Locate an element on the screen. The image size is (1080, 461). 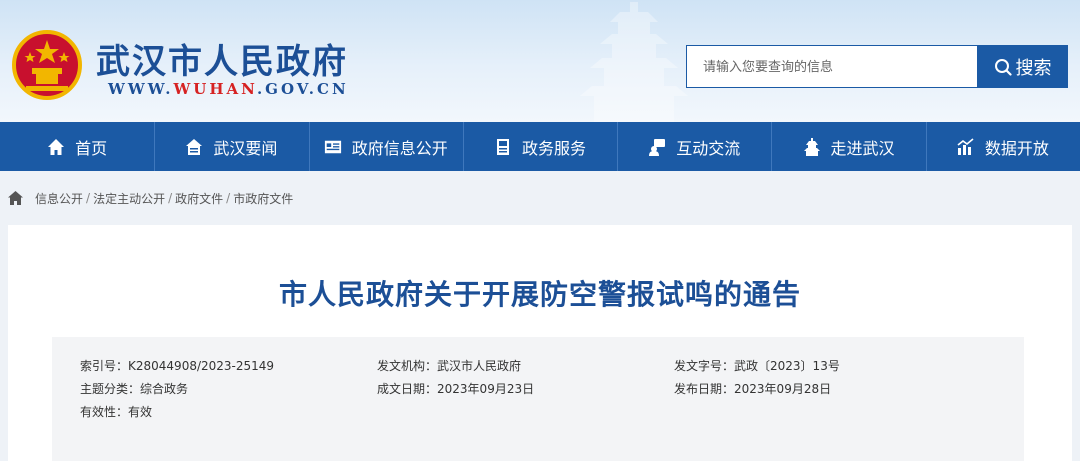
nav-item-gov-info: 政府信息公开 is located at coordinates (385, 146).